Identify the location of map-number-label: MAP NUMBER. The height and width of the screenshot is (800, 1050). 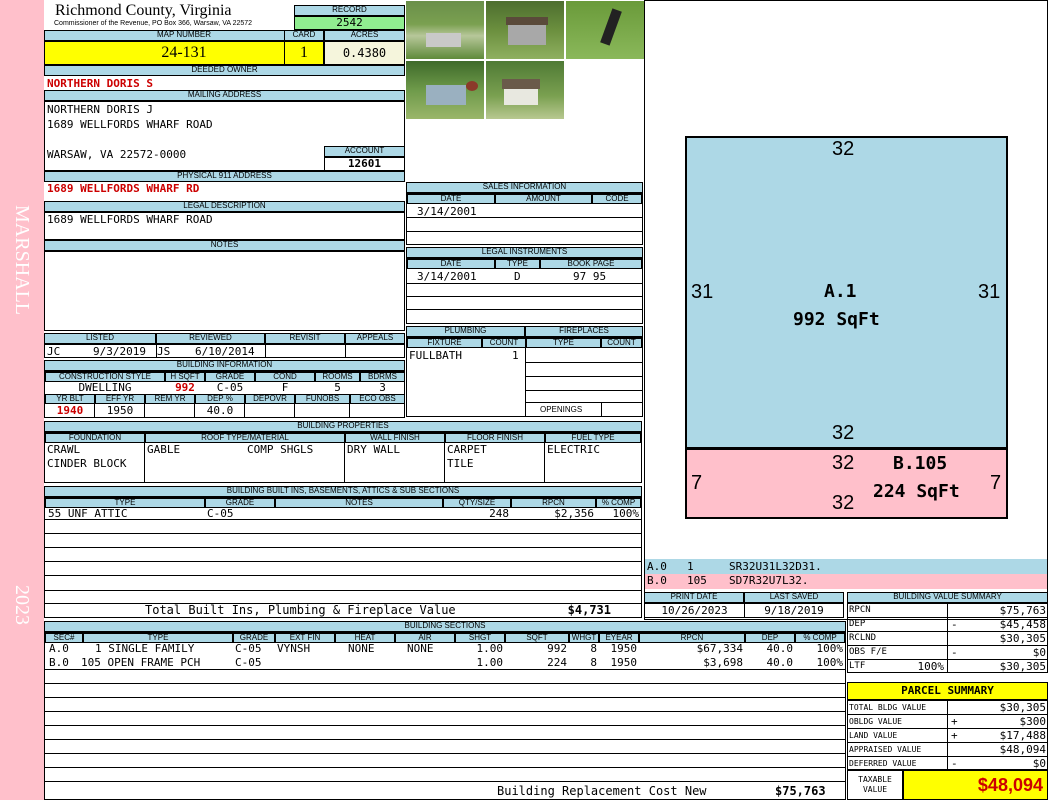
(184, 35).